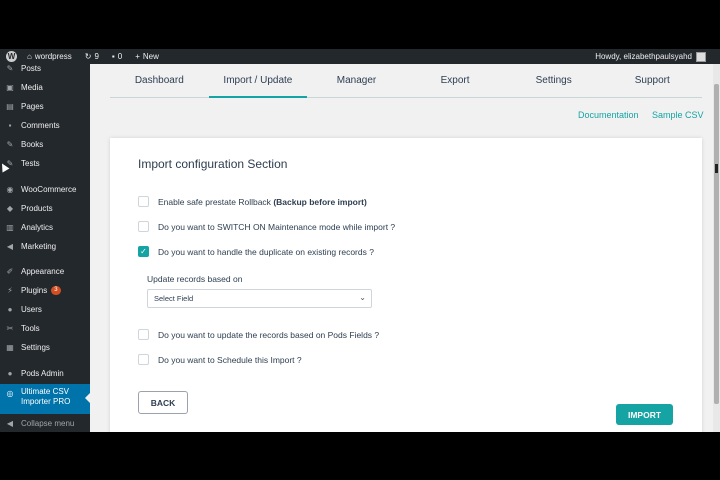  I want to click on avatar, so click(701, 56).